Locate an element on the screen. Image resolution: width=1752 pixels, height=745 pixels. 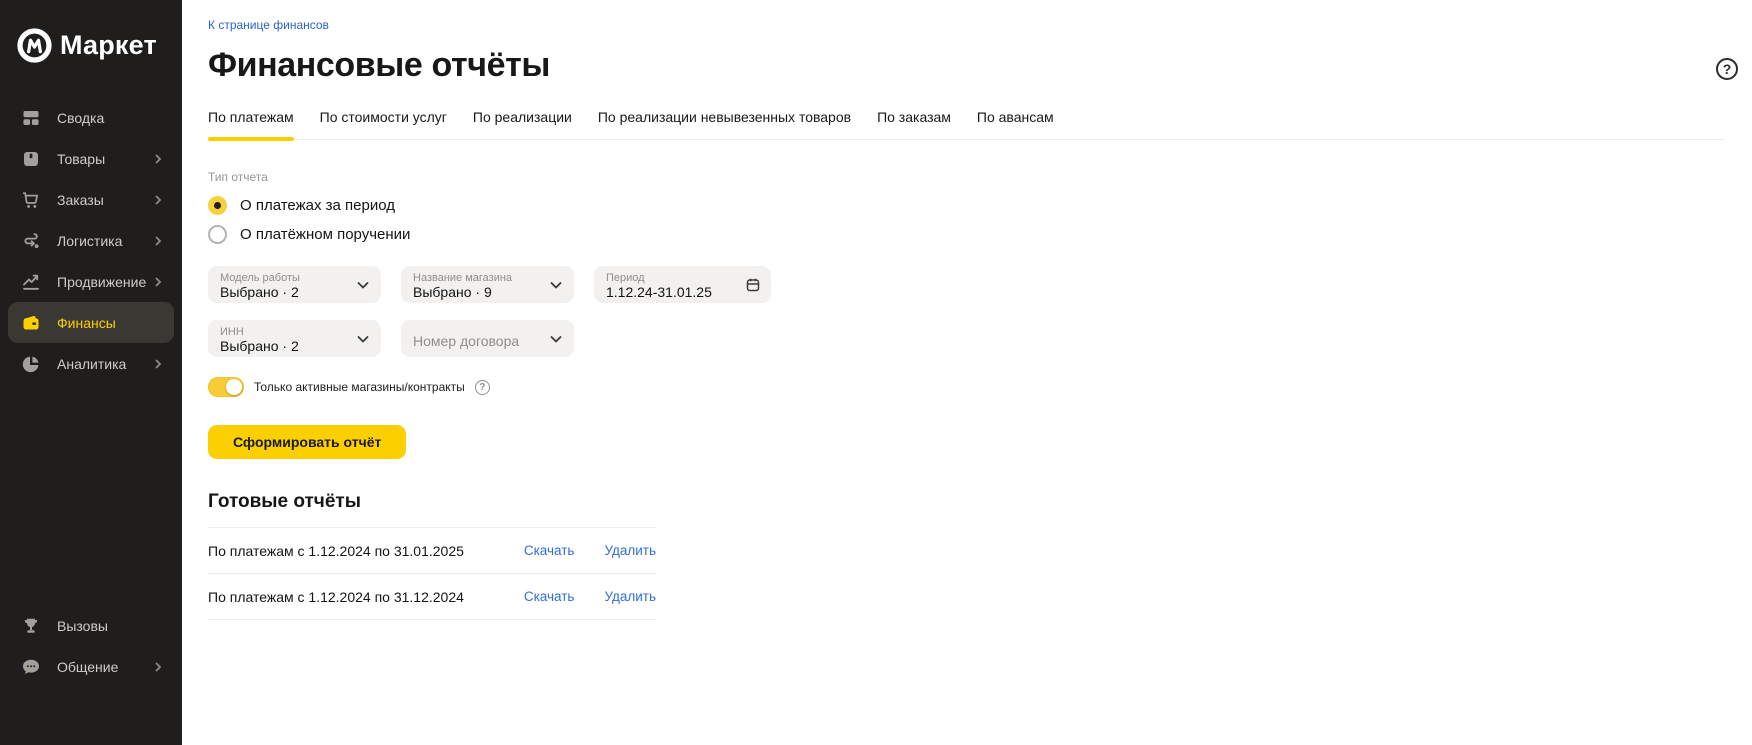
sidebar-item-label: Заказы is located at coordinates (80, 199).